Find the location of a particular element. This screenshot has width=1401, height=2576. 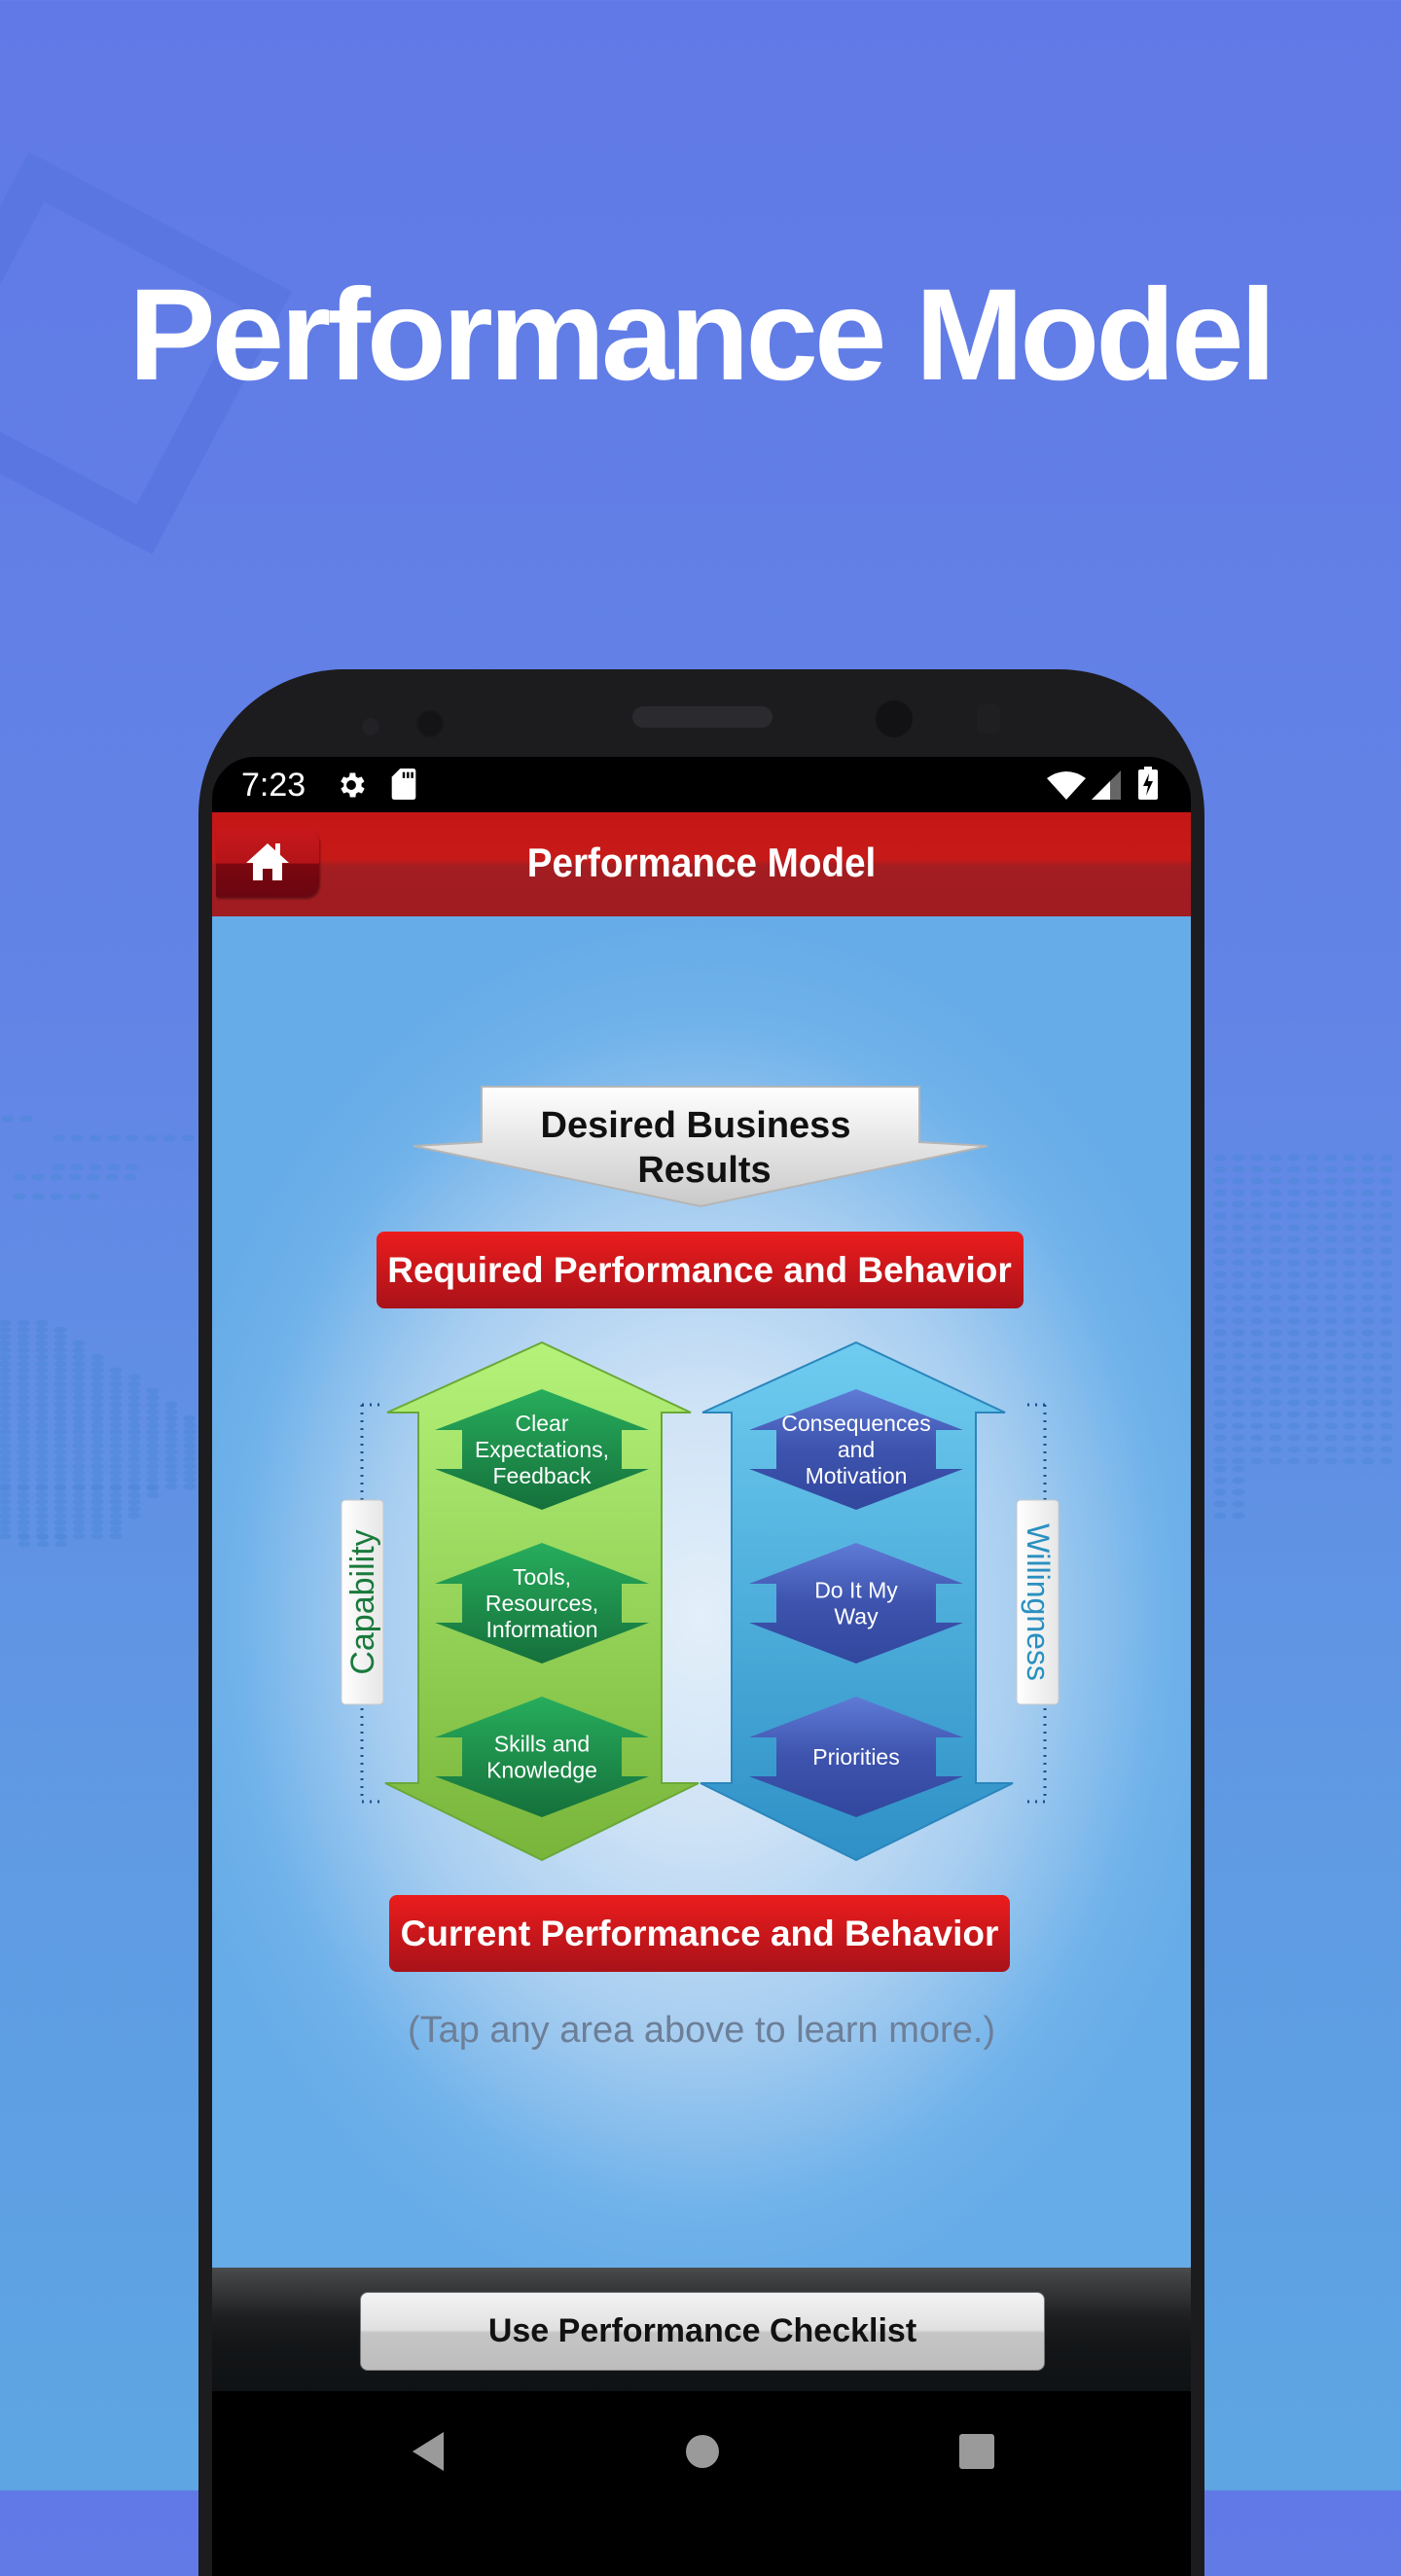

capability-factor-text: Clear is located at coordinates (542, 1423).